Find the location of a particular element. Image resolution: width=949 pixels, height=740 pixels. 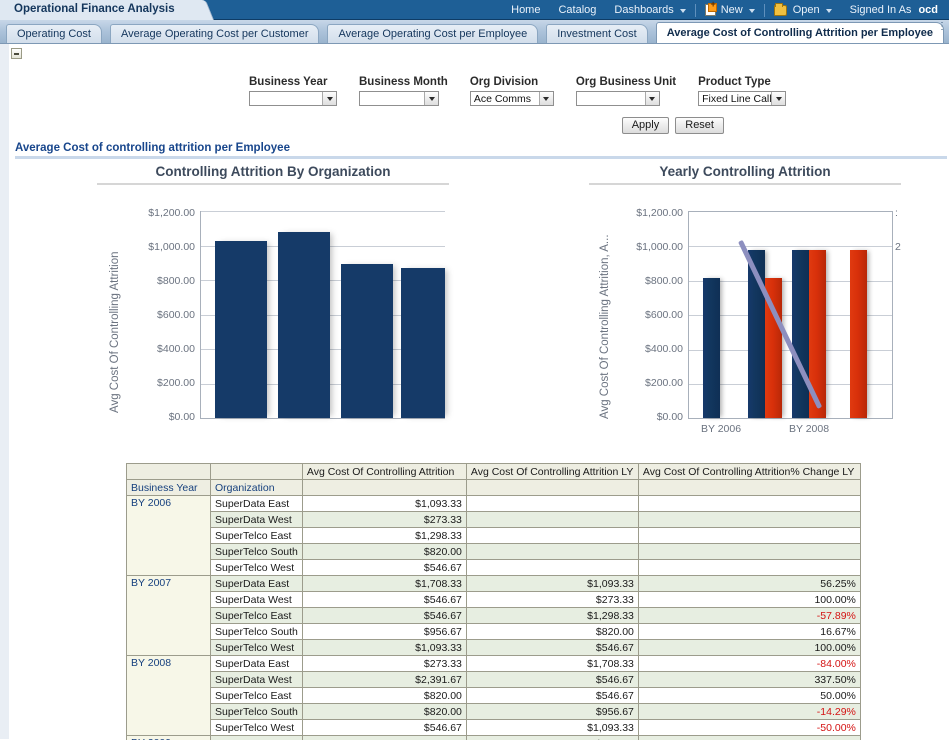

y-tick-label: $800.00 is located at coordinates (664, 281).